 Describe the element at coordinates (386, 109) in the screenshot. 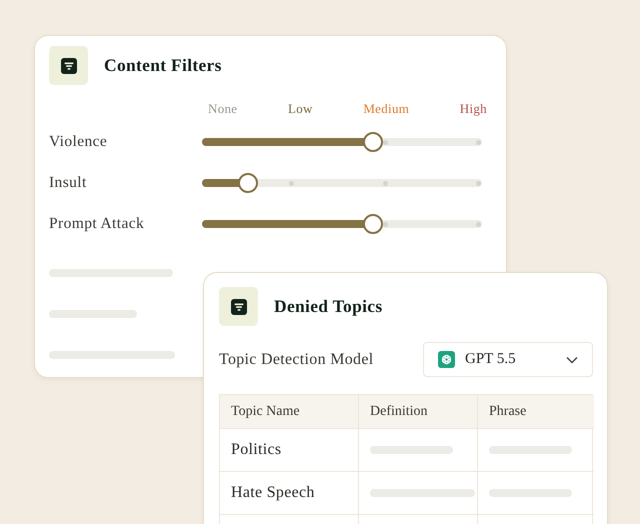

I see `level-label: Medium` at that location.